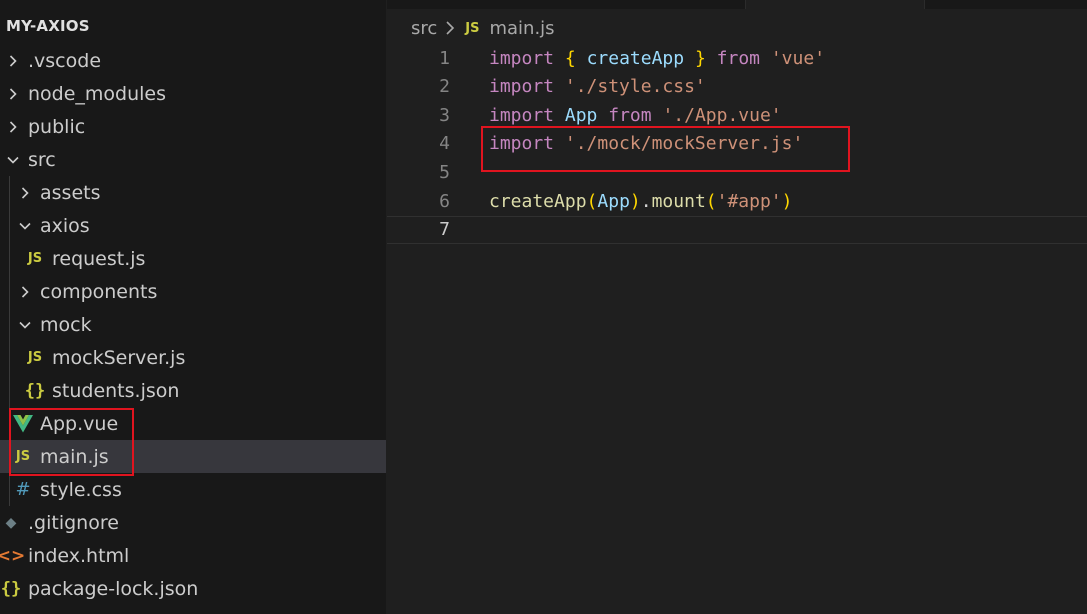 Image resolution: width=1087 pixels, height=614 pixels. What do you see at coordinates (193, 324) in the screenshot?
I see `tree-folder: mock` at bounding box center [193, 324].